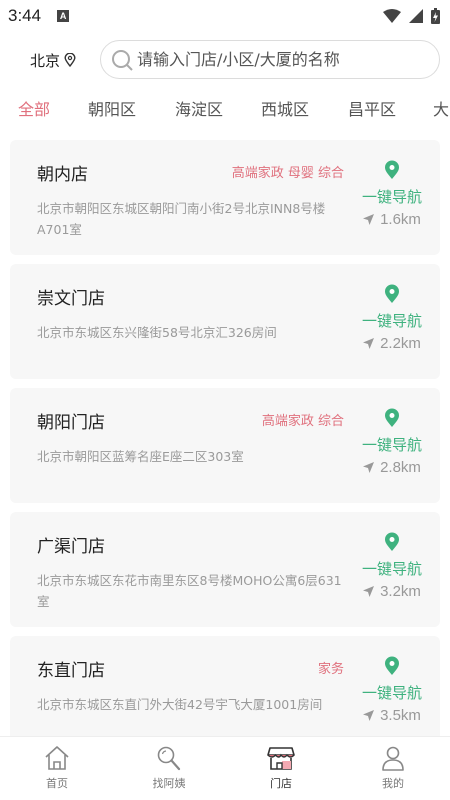  I want to click on store-tags: 高端家政 母婴 综合, so click(287, 173).